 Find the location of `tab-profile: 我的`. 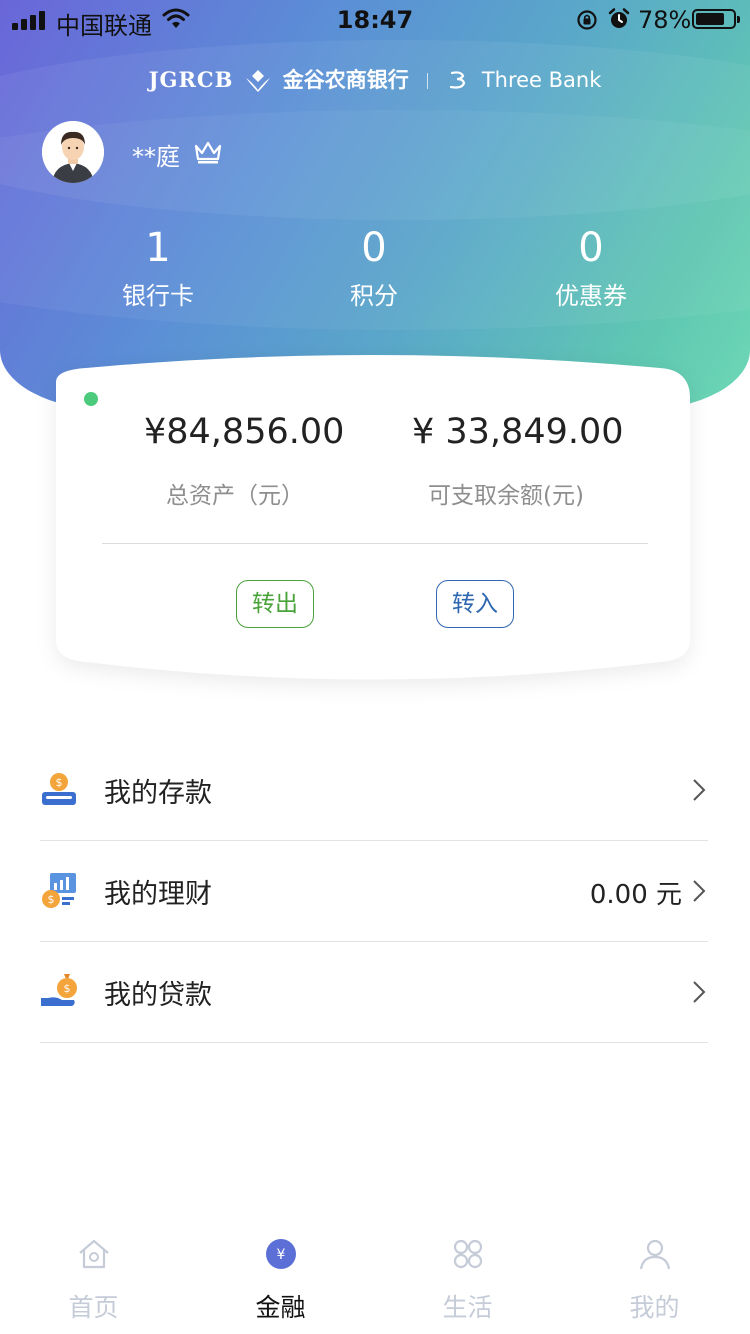

tab-profile: 我的 is located at coordinates (654, 1279).